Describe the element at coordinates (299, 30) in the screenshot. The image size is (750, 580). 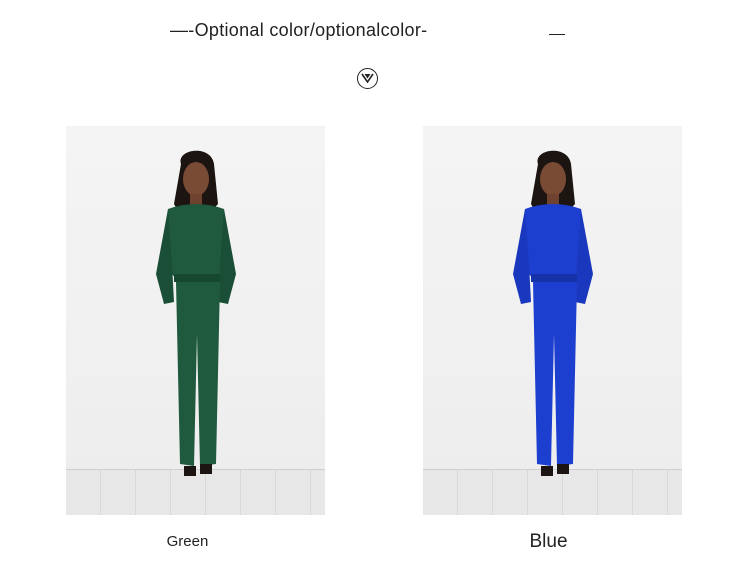
I see `section-title: —-Optional color/optionalcolor-` at that location.